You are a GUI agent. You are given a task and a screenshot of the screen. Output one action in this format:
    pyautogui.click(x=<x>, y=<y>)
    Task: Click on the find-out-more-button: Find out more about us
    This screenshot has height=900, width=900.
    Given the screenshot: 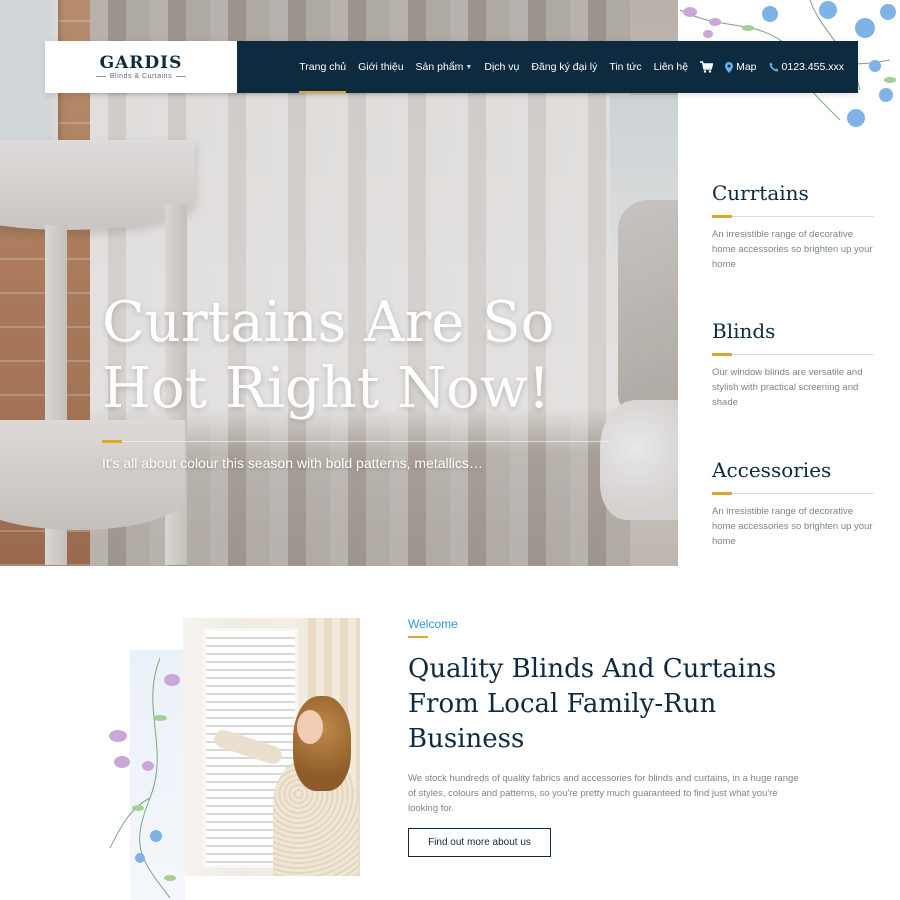 What is the action you would take?
    pyautogui.click(x=479, y=842)
    